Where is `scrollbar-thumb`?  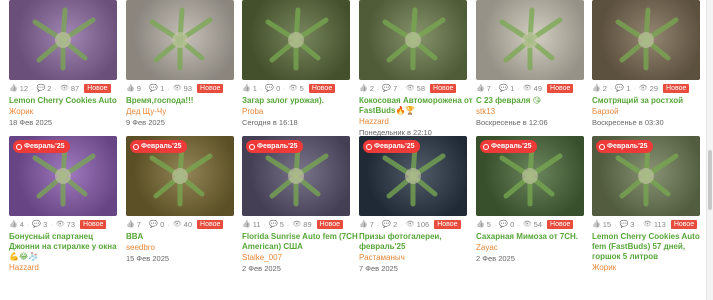 scrollbar-thumb is located at coordinates (710, 180).